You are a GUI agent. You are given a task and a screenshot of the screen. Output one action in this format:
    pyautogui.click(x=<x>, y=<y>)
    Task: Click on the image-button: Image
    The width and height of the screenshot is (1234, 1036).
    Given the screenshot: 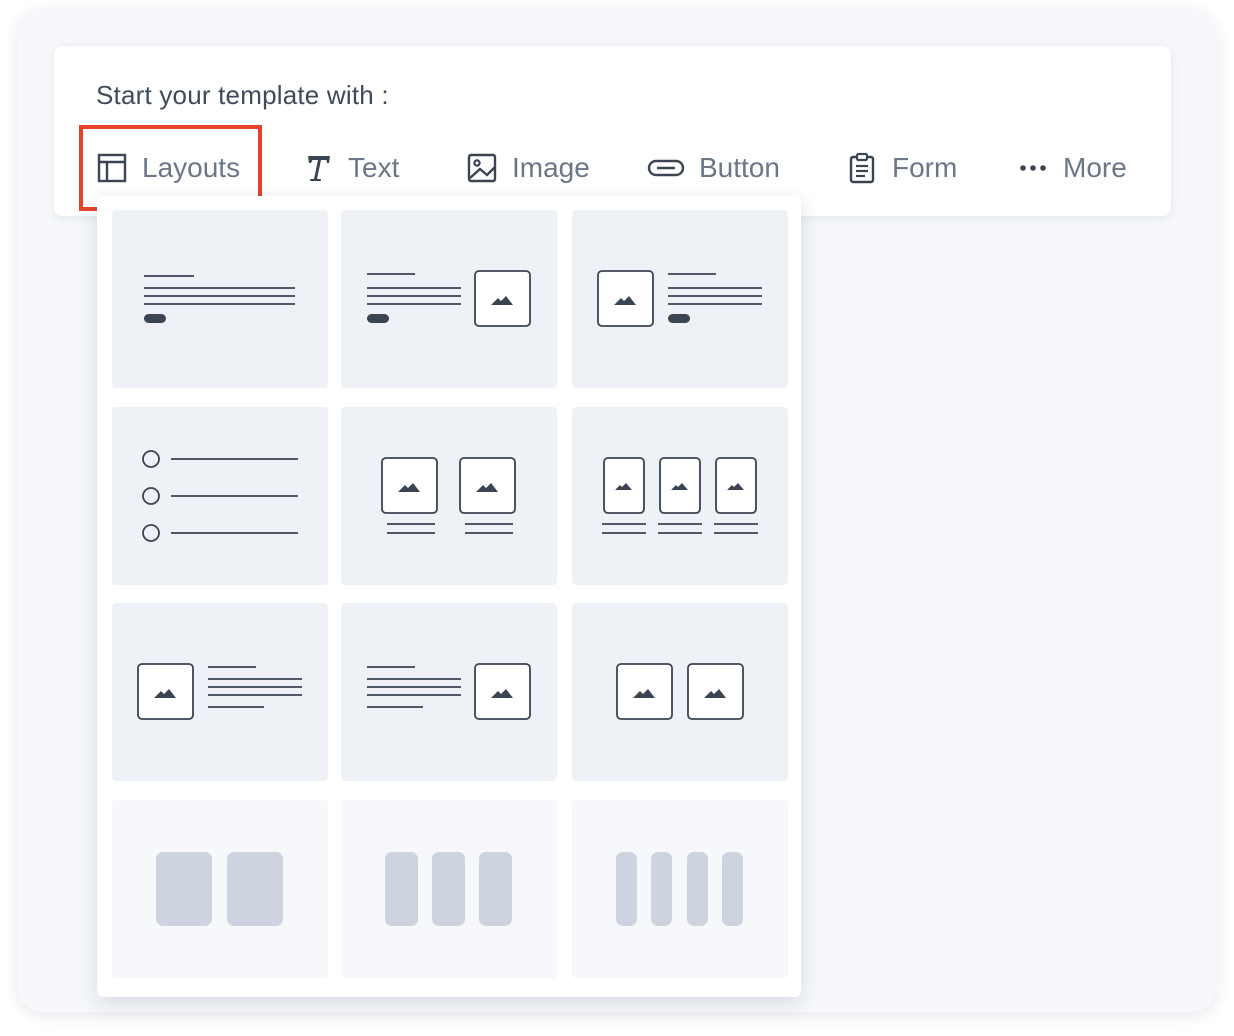 What is the action you would take?
    pyautogui.click(x=528, y=168)
    